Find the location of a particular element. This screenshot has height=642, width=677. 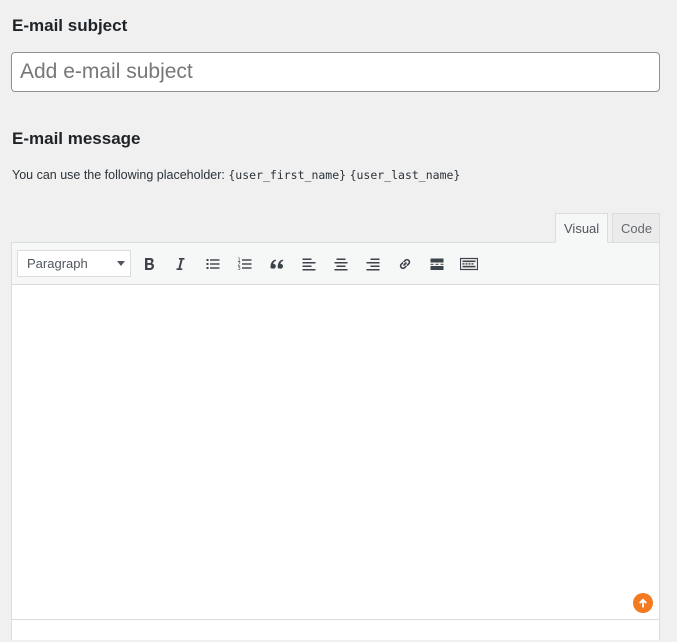

placeholder-first-name: {user_first_name} is located at coordinates (287, 175).